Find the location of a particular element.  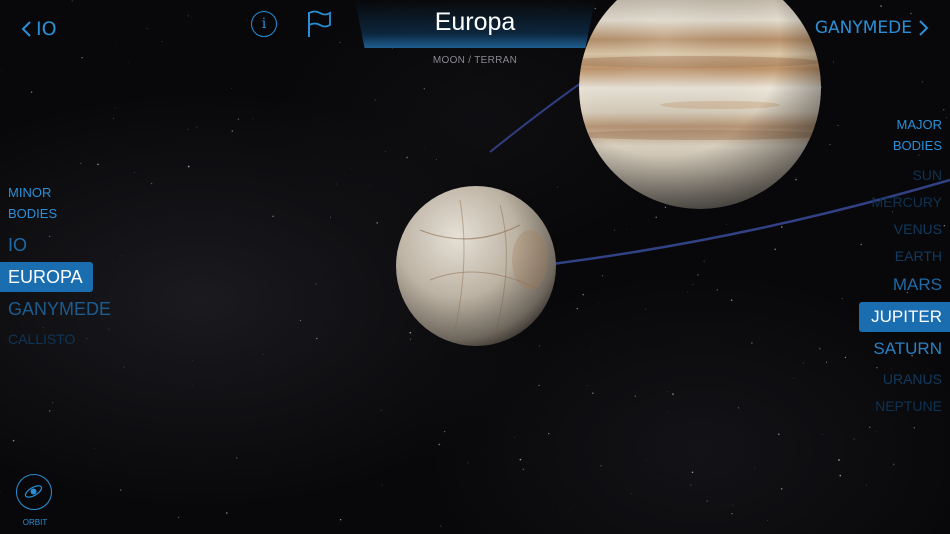

chevron-right-icon is located at coordinates (924, 28).